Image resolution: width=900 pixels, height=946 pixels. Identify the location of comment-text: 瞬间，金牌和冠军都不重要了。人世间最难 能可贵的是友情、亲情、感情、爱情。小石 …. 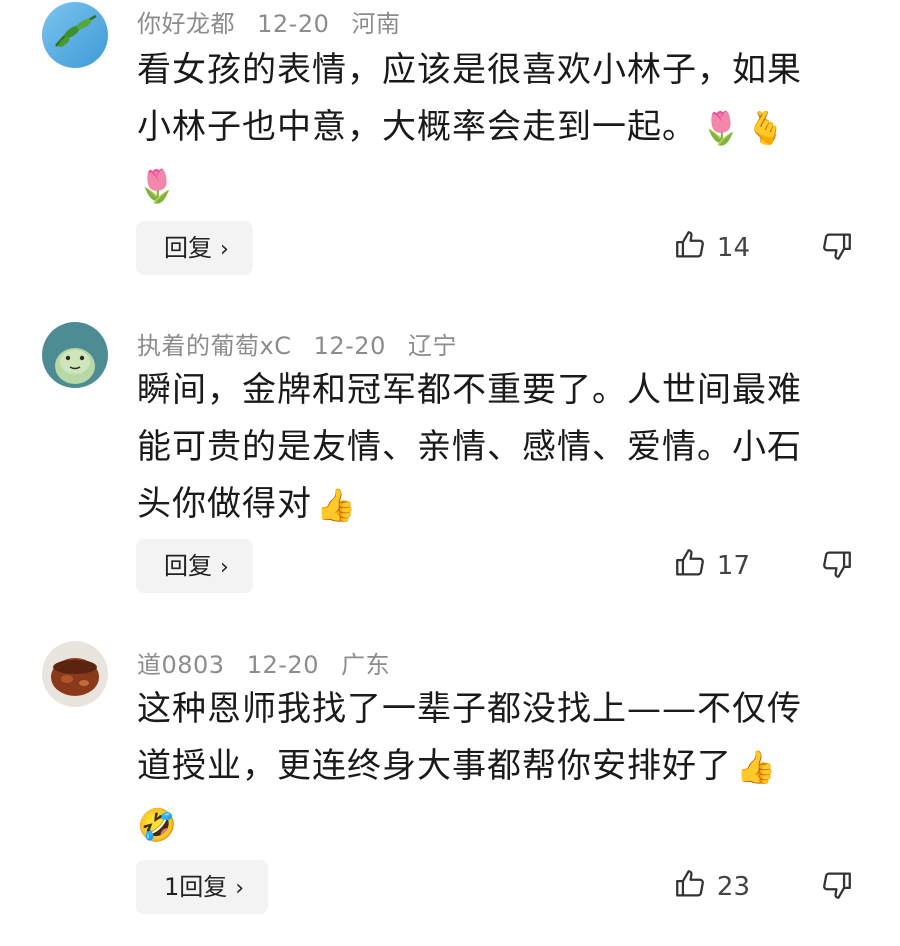
(497, 448).